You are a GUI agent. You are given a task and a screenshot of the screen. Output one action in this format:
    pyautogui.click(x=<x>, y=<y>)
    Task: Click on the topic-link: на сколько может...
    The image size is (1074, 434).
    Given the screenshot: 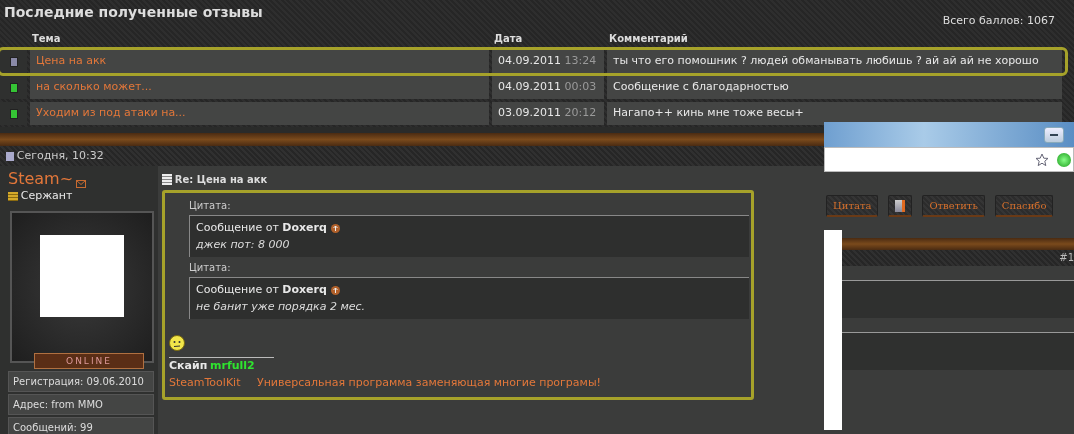 What is the action you would take?
    pyautogui.click(x=94, y=87)
    